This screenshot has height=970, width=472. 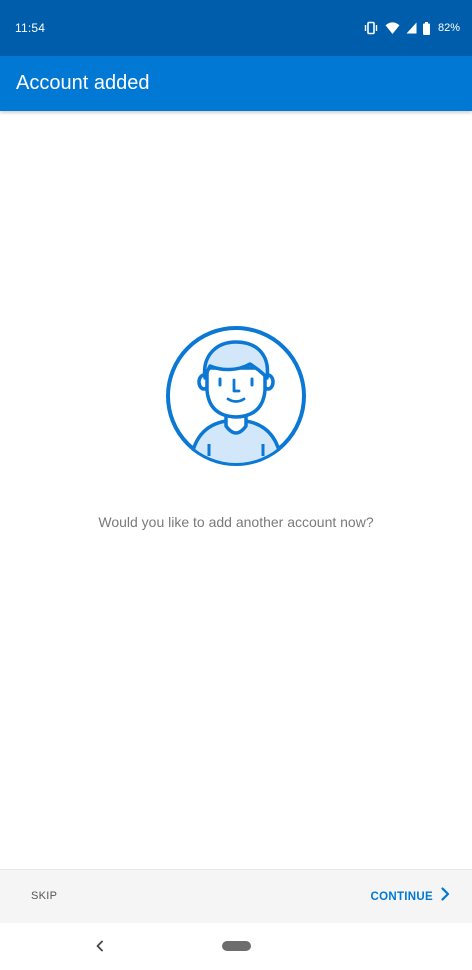 I want to click on home-pill-icon, so click(x=236, y=946).